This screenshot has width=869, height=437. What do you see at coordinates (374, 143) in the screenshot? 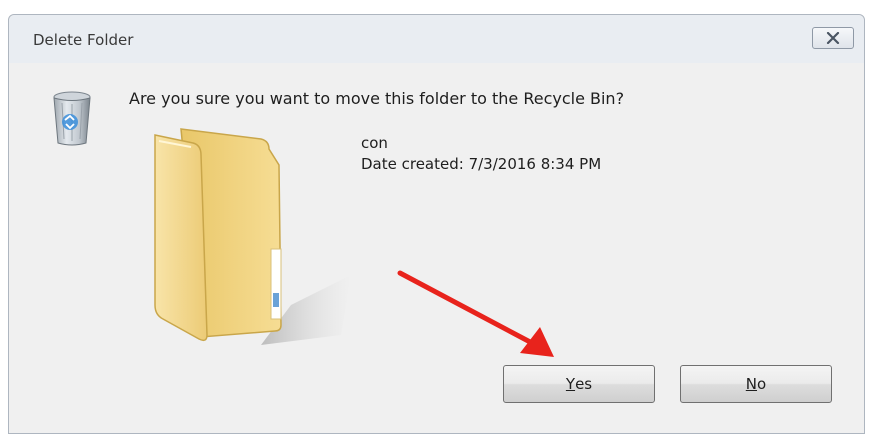
I see `folder-name: con` at bounding box center [374, 143].